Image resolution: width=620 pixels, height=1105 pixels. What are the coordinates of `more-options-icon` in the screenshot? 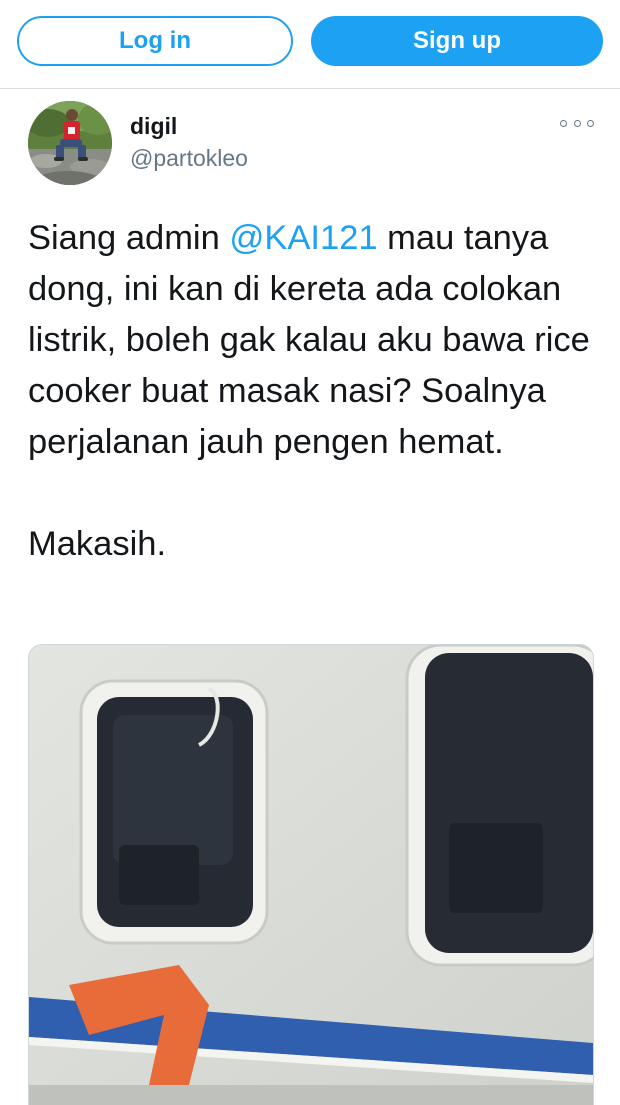 It's located at (577, 123).